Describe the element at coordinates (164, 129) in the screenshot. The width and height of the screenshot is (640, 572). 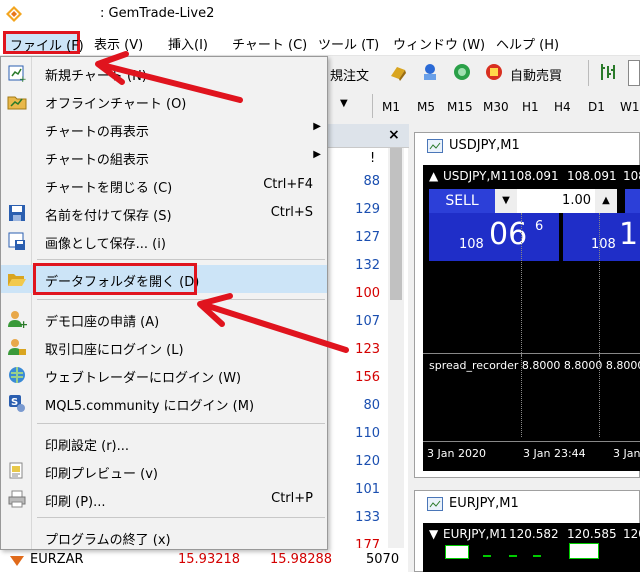
I see `menu-item-reopen-chart: チャートの再表示 ▶` at that location.